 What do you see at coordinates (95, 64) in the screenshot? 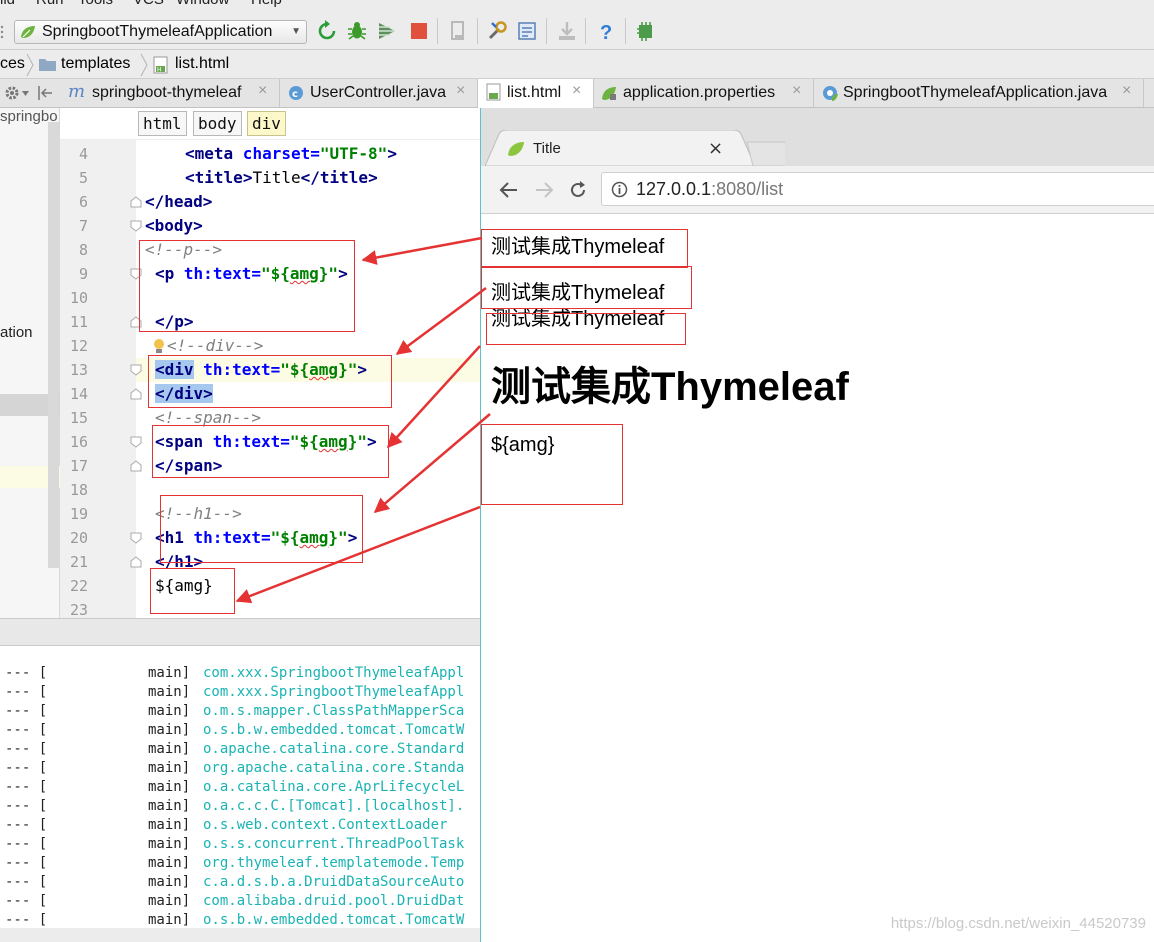
I see `breadcrumb-templates: templates` at bounding box center [95, 64].